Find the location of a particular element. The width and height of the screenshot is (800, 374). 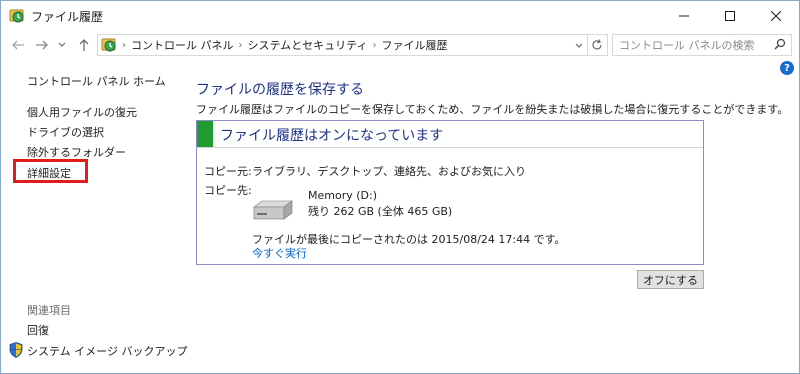

run-now-link: 今すぐ実行 is located at coordinates (279, 253).